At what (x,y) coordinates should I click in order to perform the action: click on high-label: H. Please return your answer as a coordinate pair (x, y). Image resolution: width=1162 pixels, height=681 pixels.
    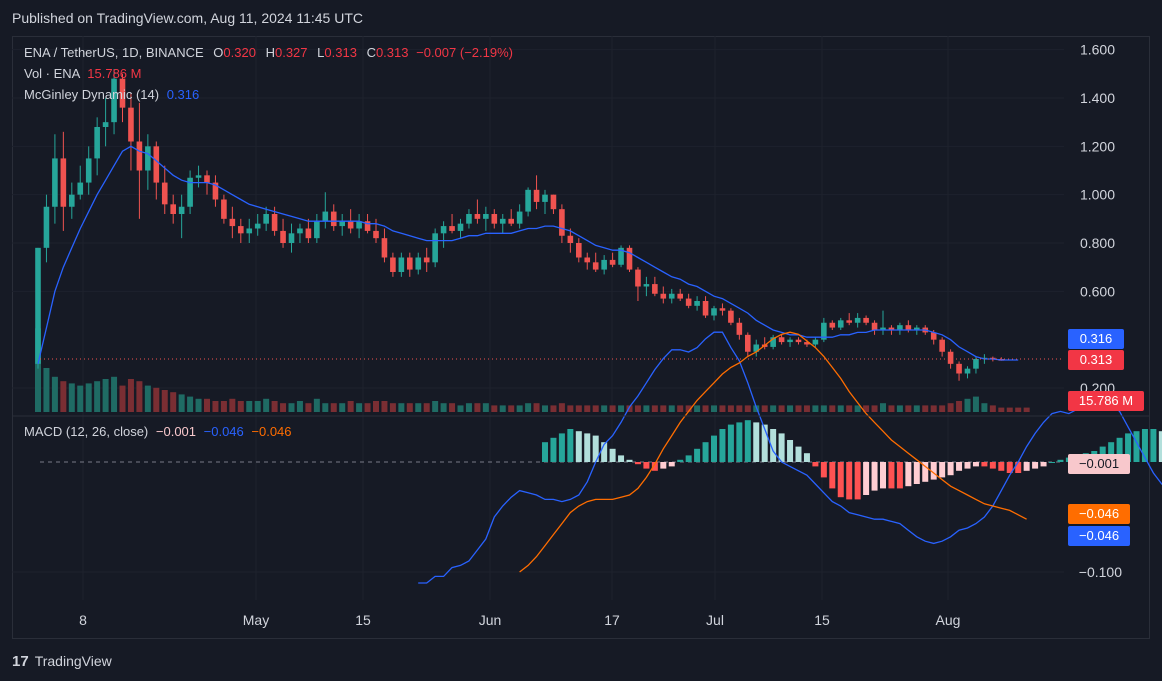
    Looking at the image, I should click on (270, 52).